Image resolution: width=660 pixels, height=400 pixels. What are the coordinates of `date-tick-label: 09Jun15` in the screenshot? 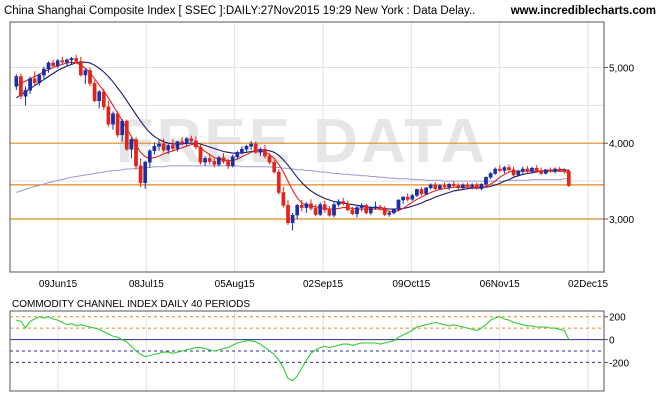 It's located at (58, 284).